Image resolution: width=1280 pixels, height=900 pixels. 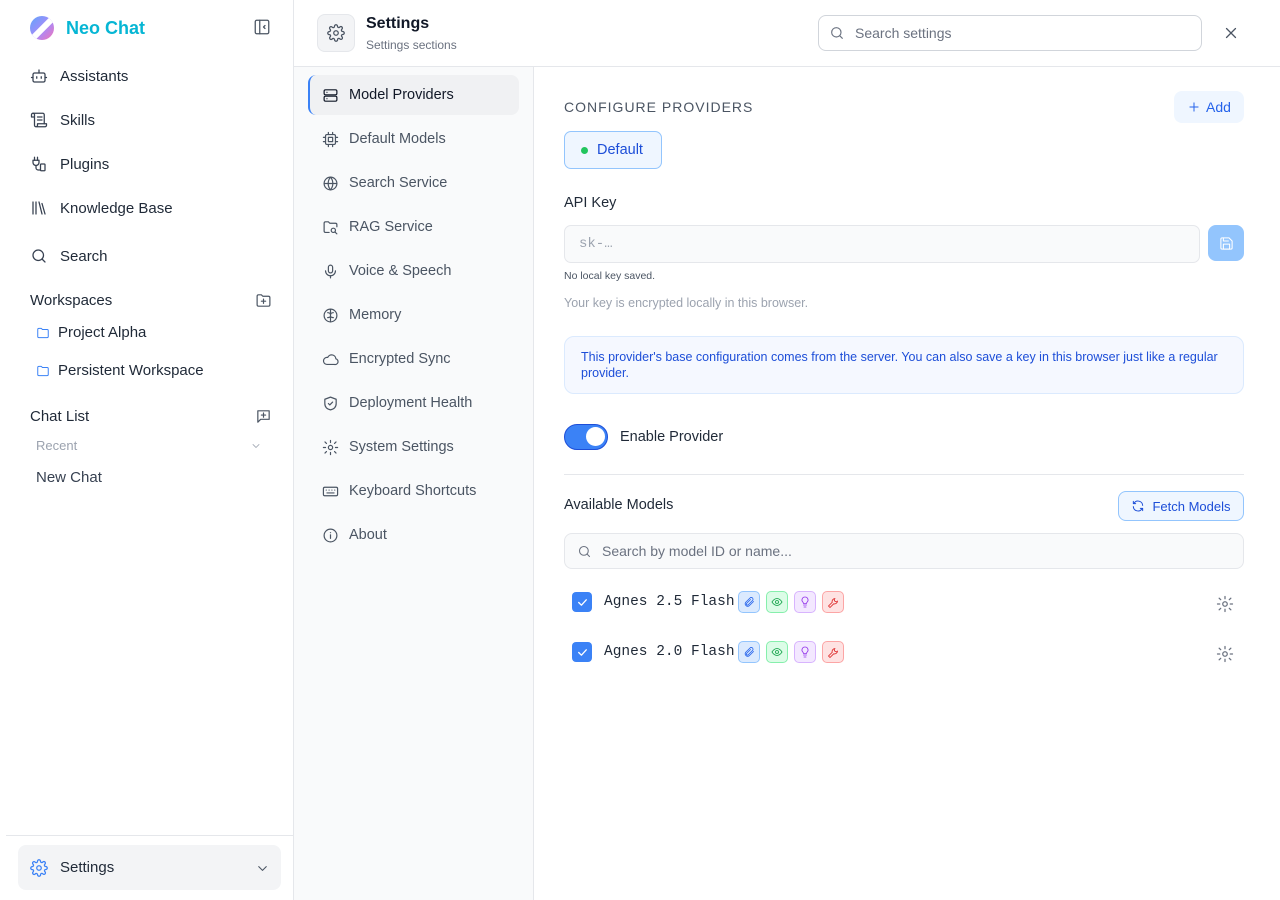 What do you see at coordinates (71, 300) in the screenshot?
I see `workspaces-label: Workspaces` at bounding box center [71, 300].